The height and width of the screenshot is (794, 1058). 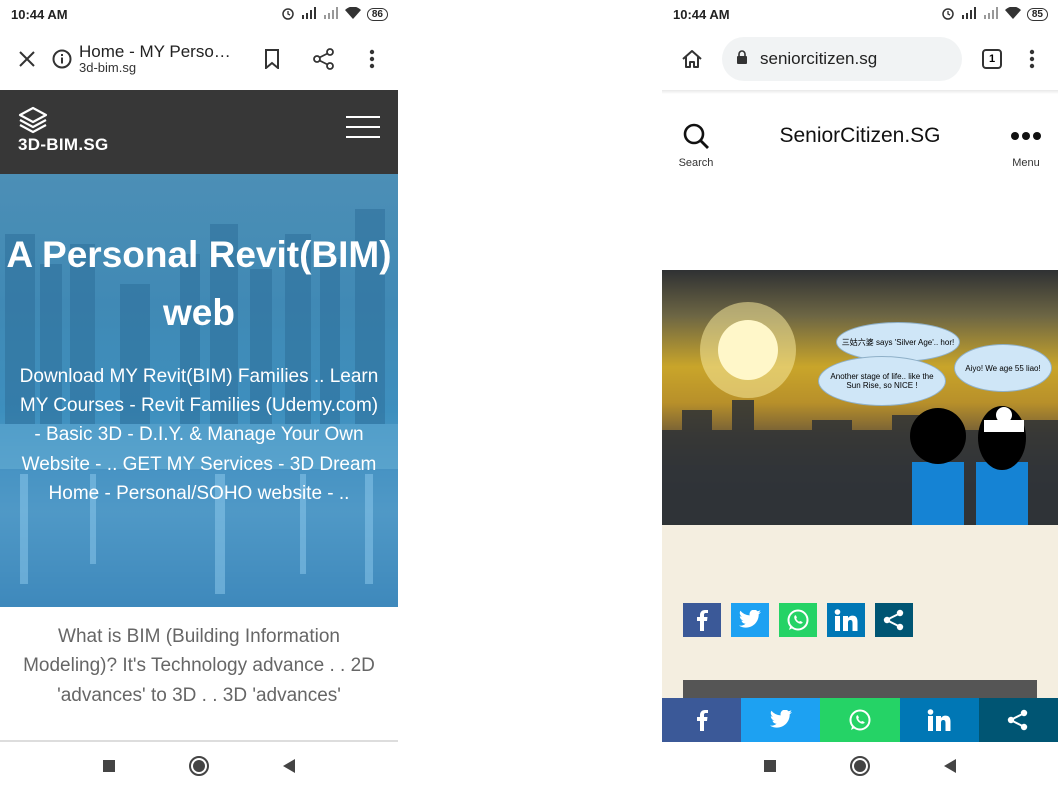 I want to click on linkedin-share-bar-button, so click(x=939, y=720).